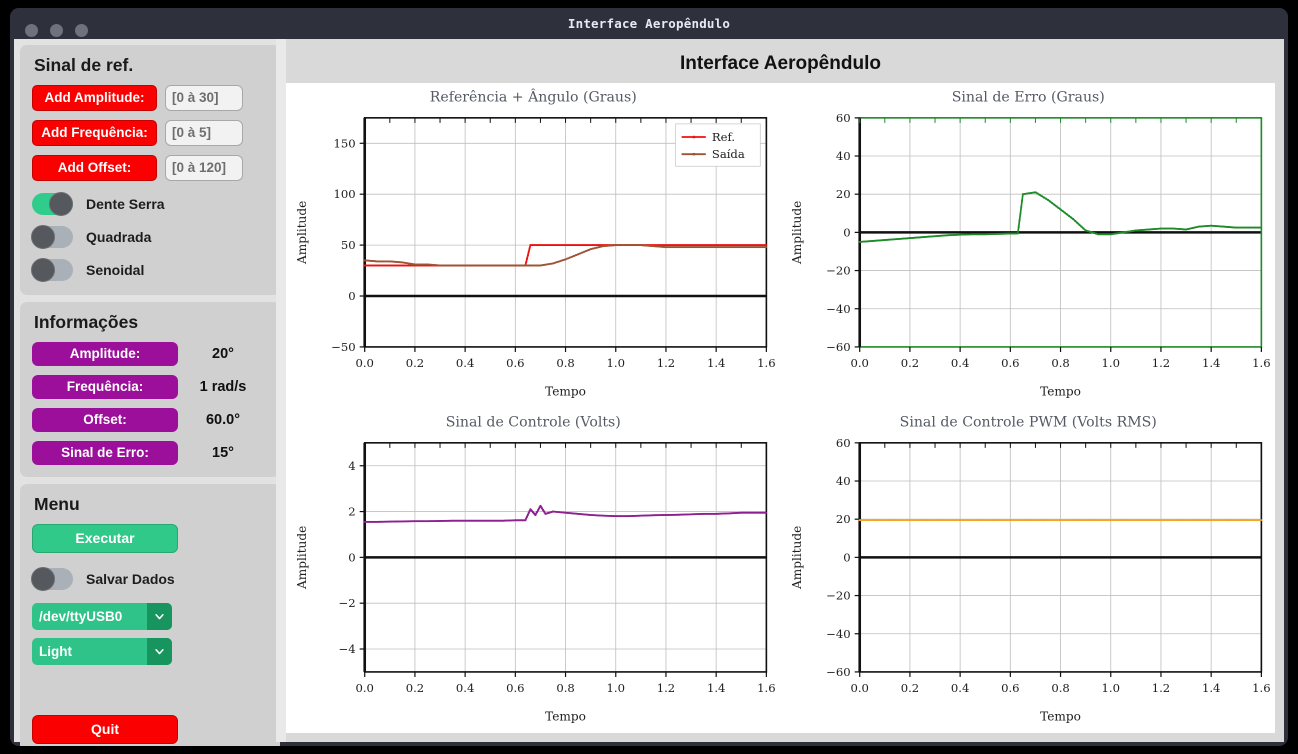  What do you see at coordinates (84, 65) in the screenshot?
I see `reference-signal-title: Sinal de ref.` at bounding box center [84, 65].